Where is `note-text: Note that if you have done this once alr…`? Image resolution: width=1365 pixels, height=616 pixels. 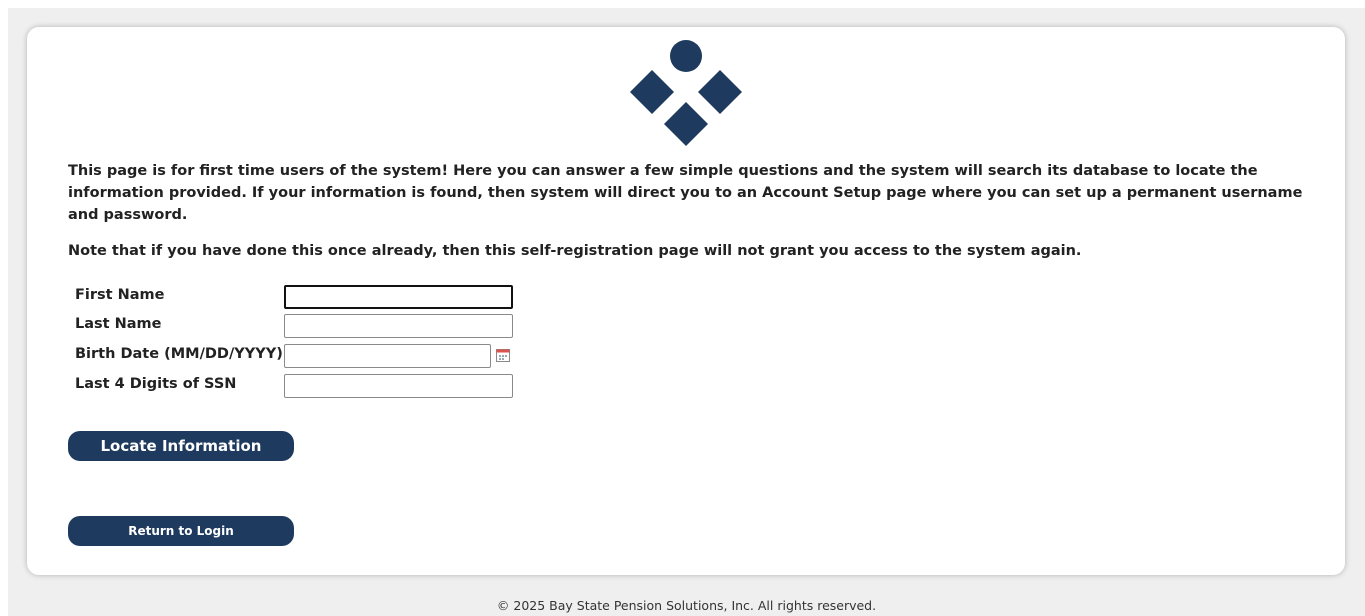
note-text: Note that if you have done this once alr… is located at coordinates (575, 251).